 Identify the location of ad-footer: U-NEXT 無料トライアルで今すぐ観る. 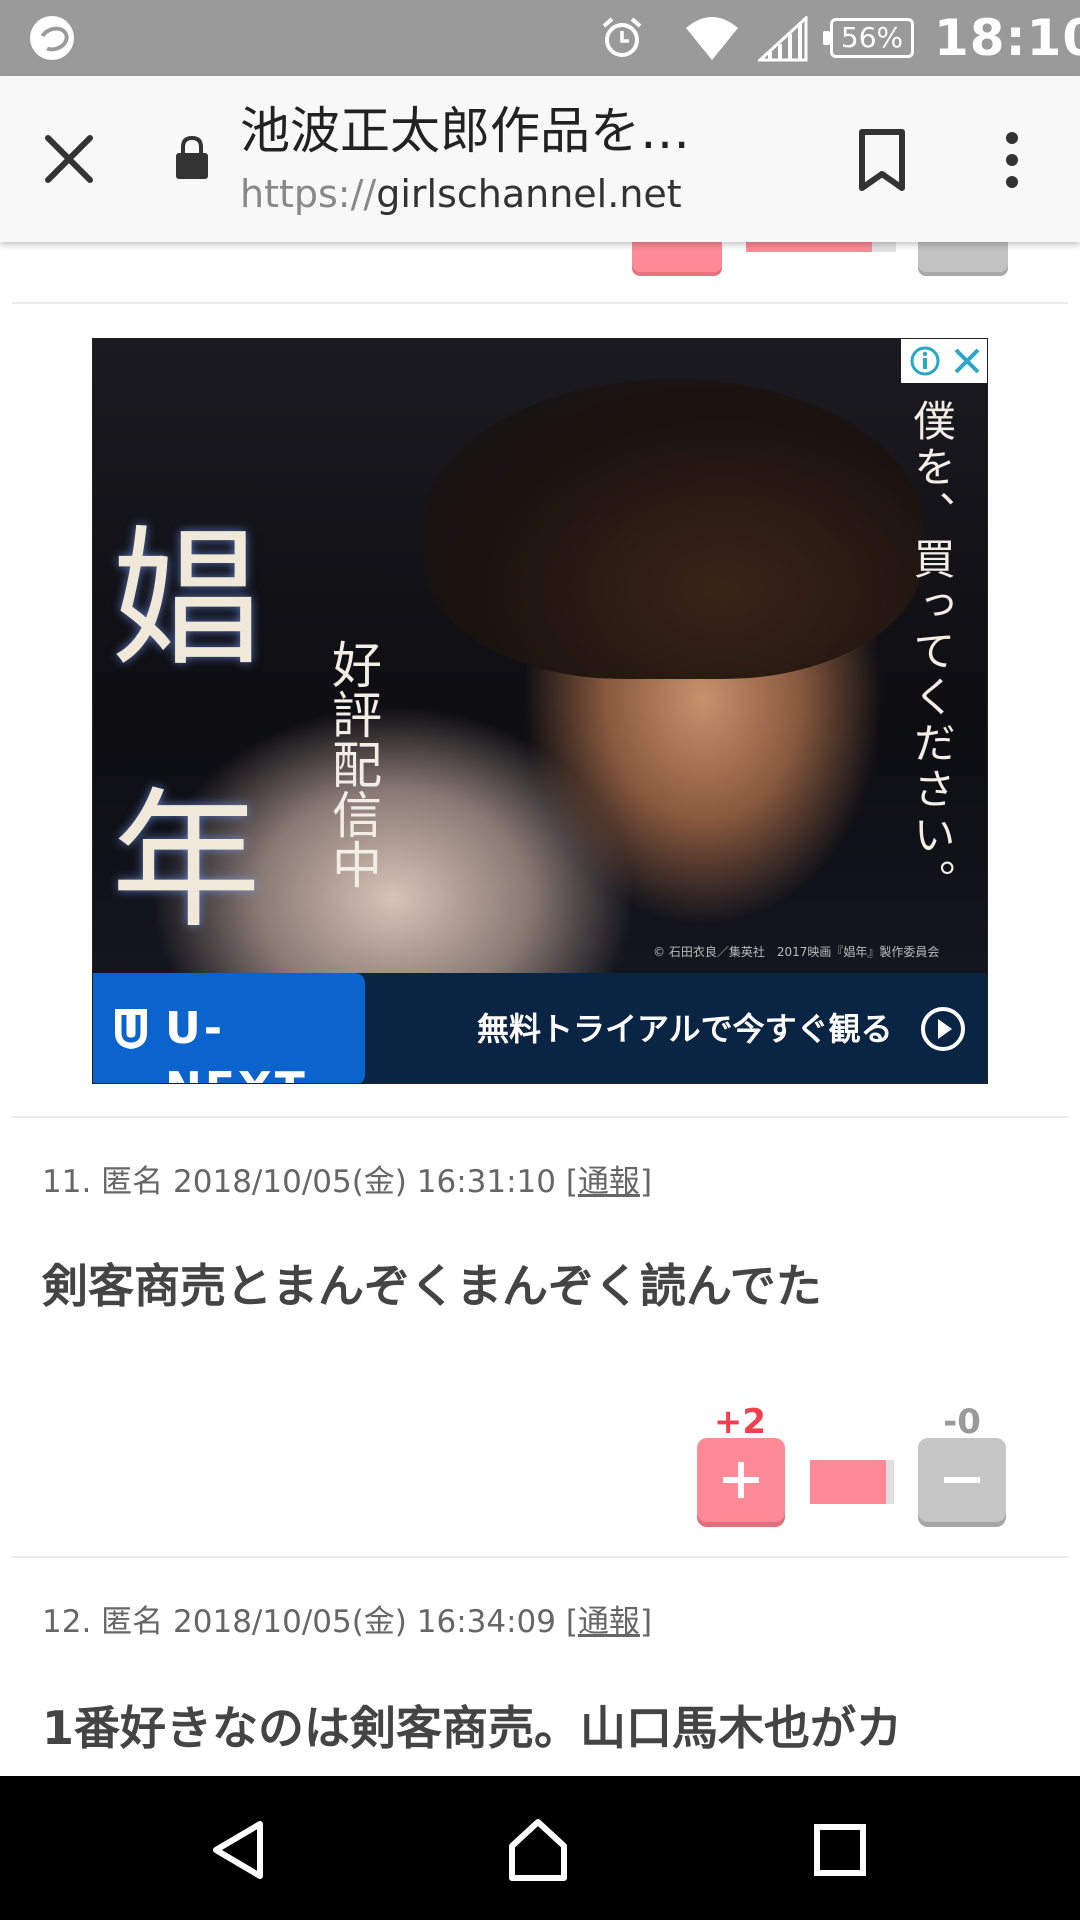
(540, 1028).